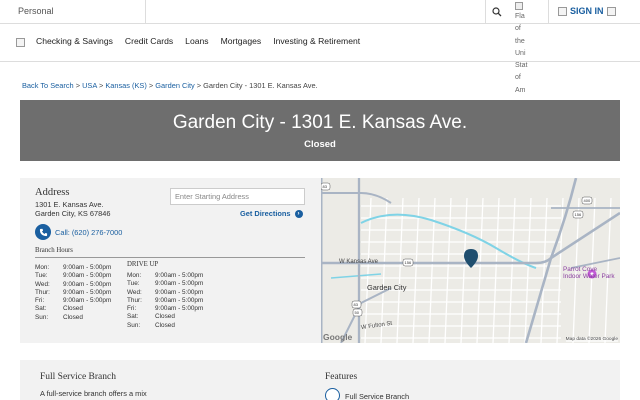  I want to click on sign-in-link: SIGN IN, so click(587, 11).